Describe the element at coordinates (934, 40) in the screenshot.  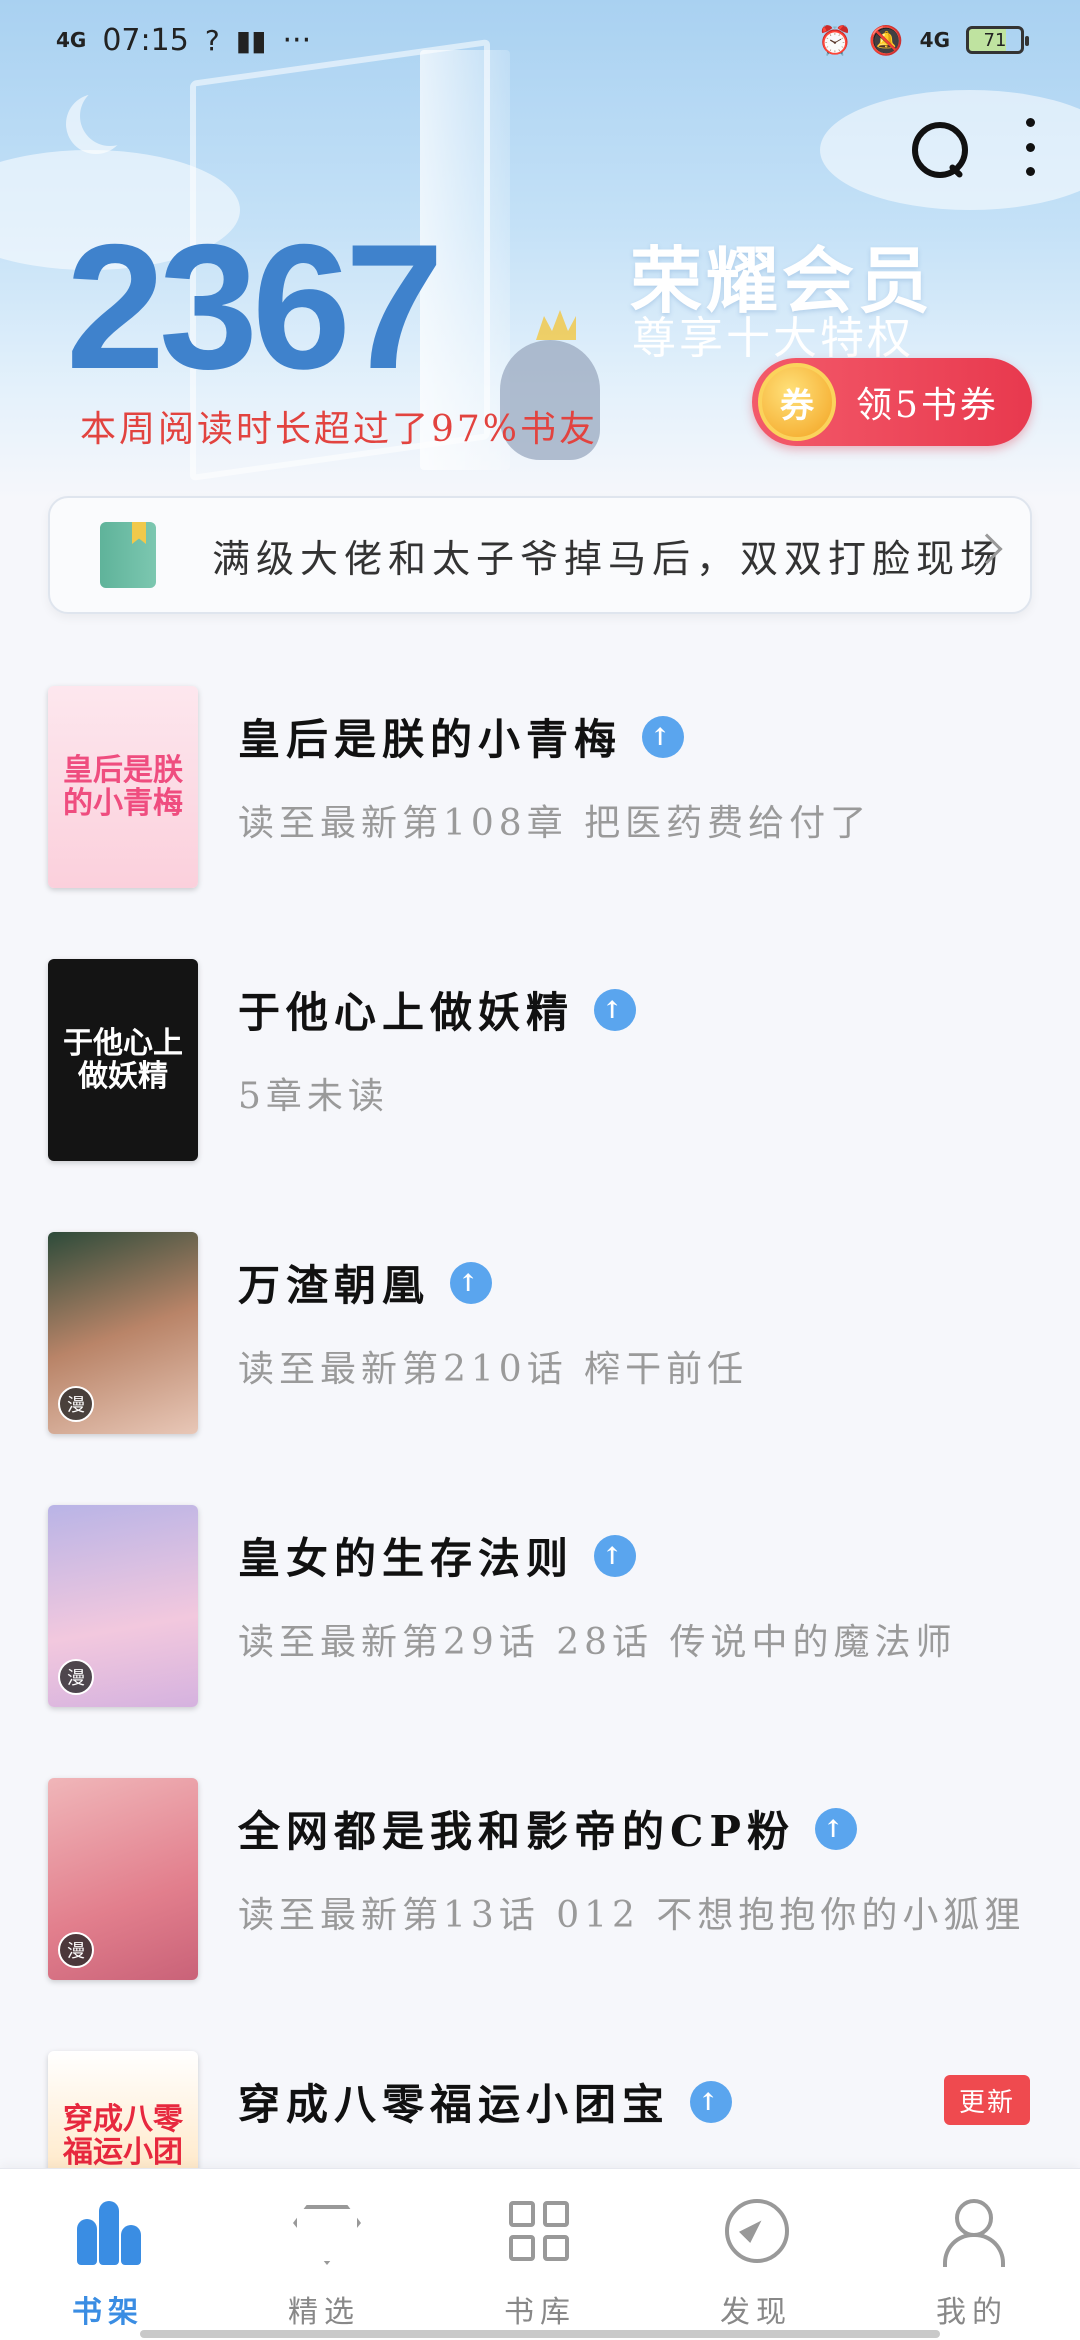
I see `network-type: 4G` at that location.